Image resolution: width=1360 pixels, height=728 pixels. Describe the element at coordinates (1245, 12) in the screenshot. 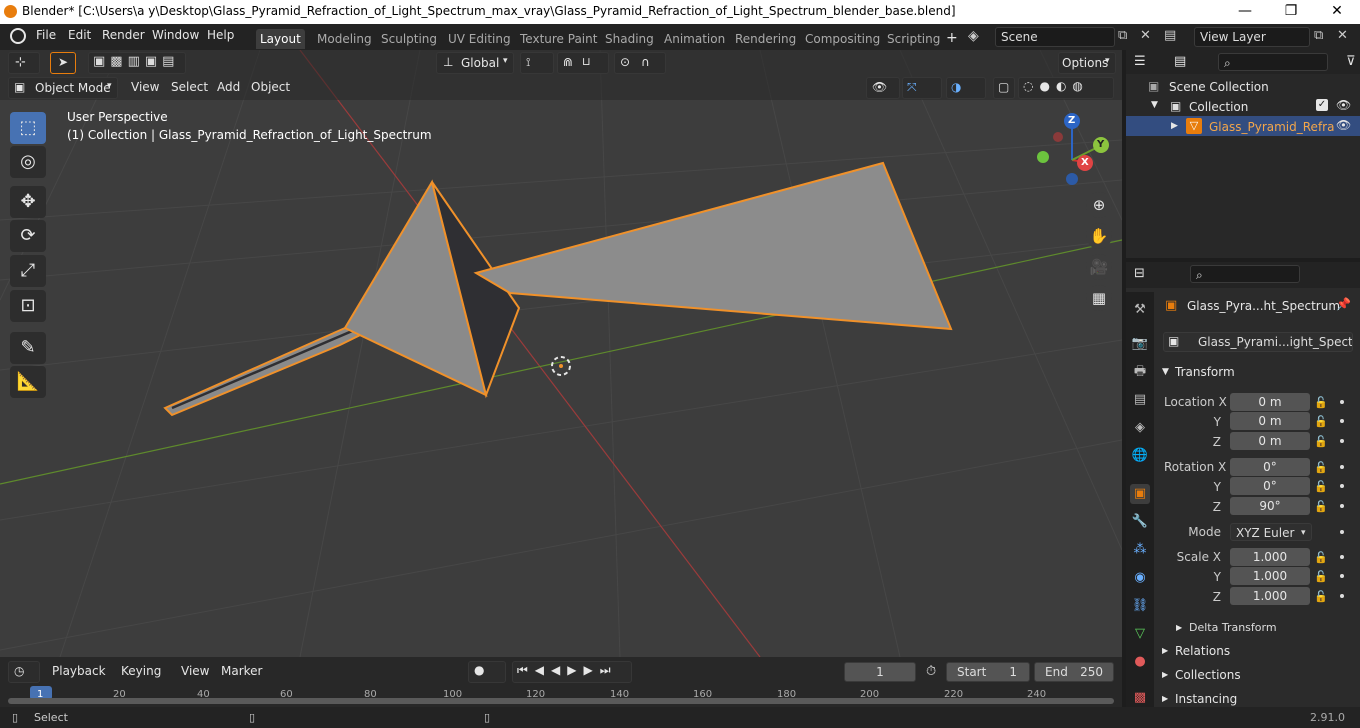

I see `minimize-button: —` at that location.